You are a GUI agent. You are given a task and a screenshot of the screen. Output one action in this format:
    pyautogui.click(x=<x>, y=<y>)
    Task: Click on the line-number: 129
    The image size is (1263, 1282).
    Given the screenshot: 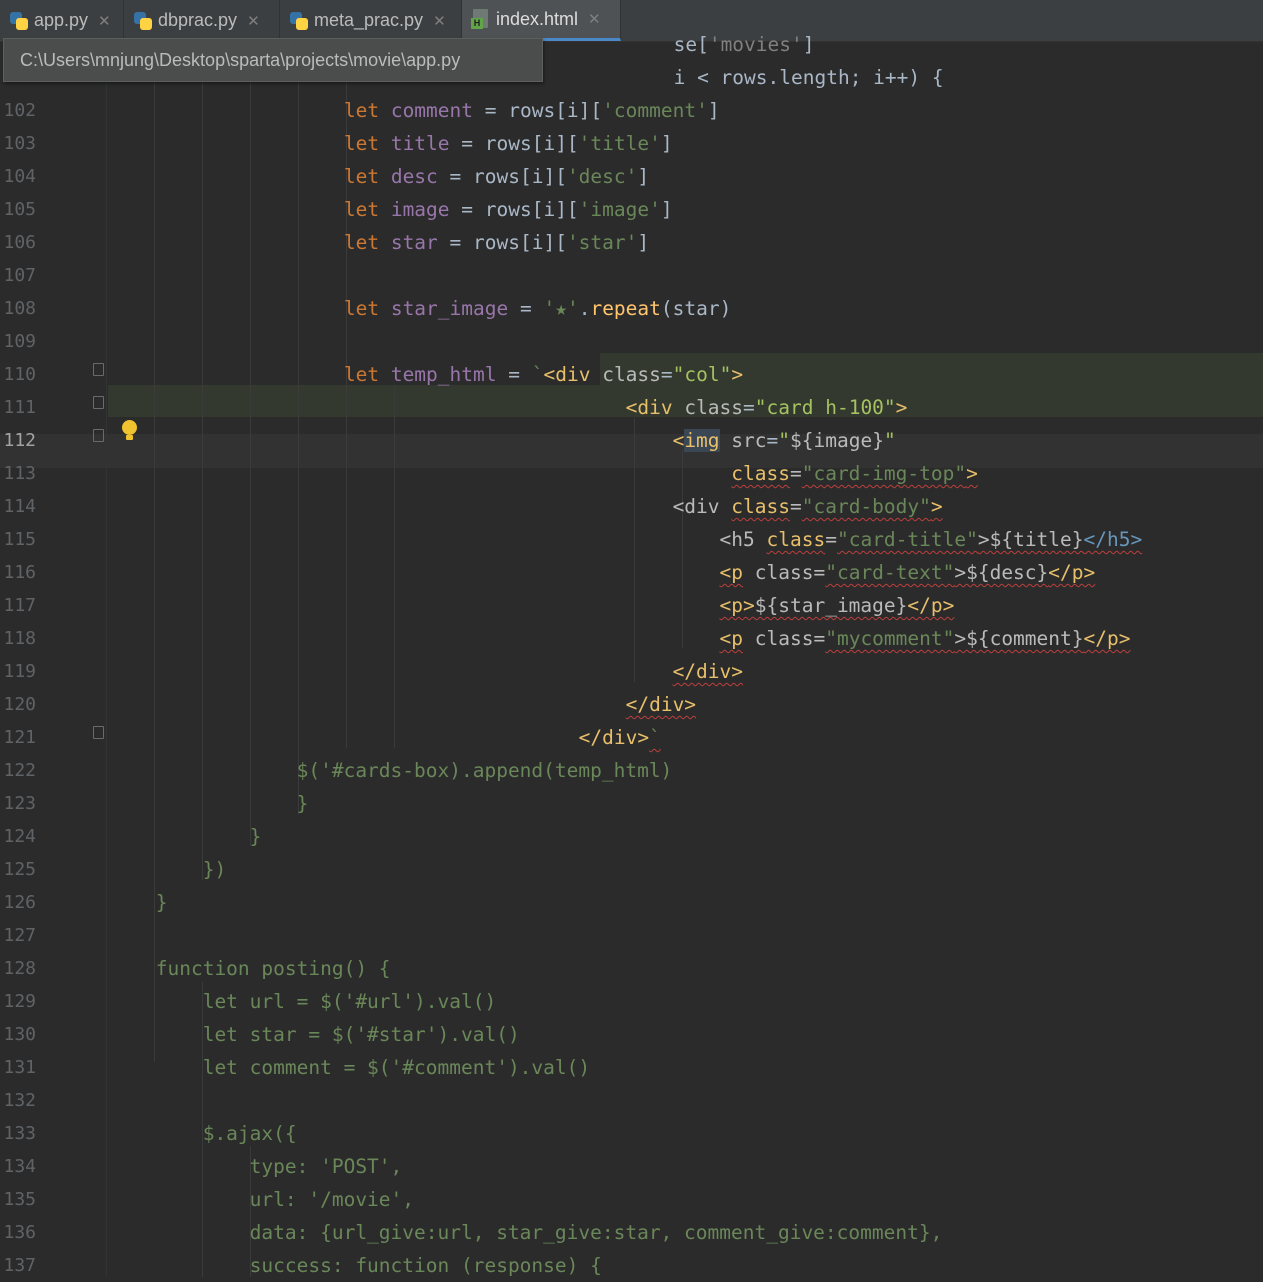 What is the action you would take?
    pyautogui.click(x=19, y=1001)
    